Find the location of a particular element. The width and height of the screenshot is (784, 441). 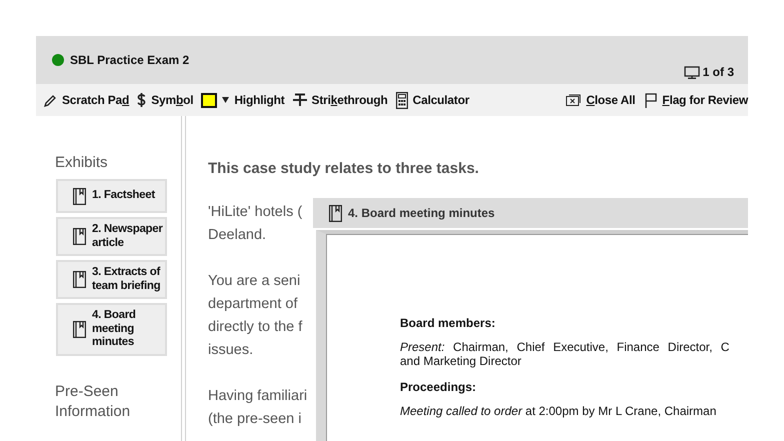

case-text-line: Having familiari is located at coordinates (258, 396).